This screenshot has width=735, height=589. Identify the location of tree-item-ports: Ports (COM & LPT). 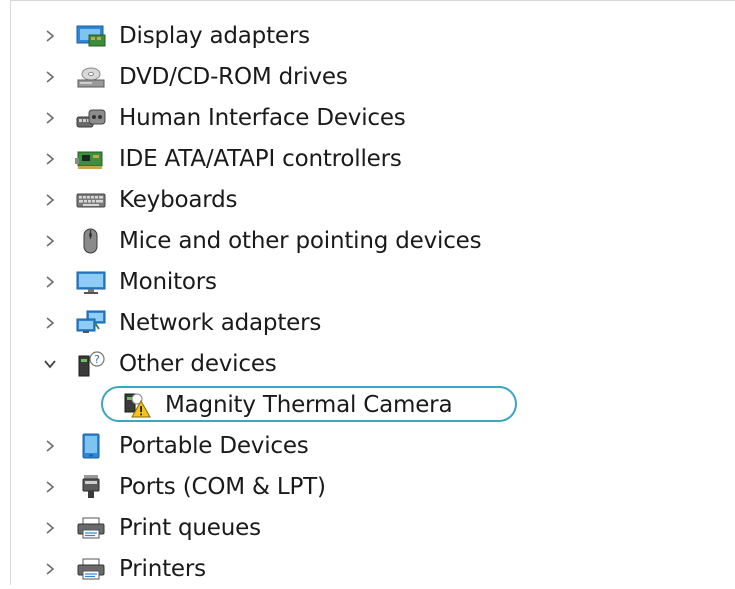
(371, 486).